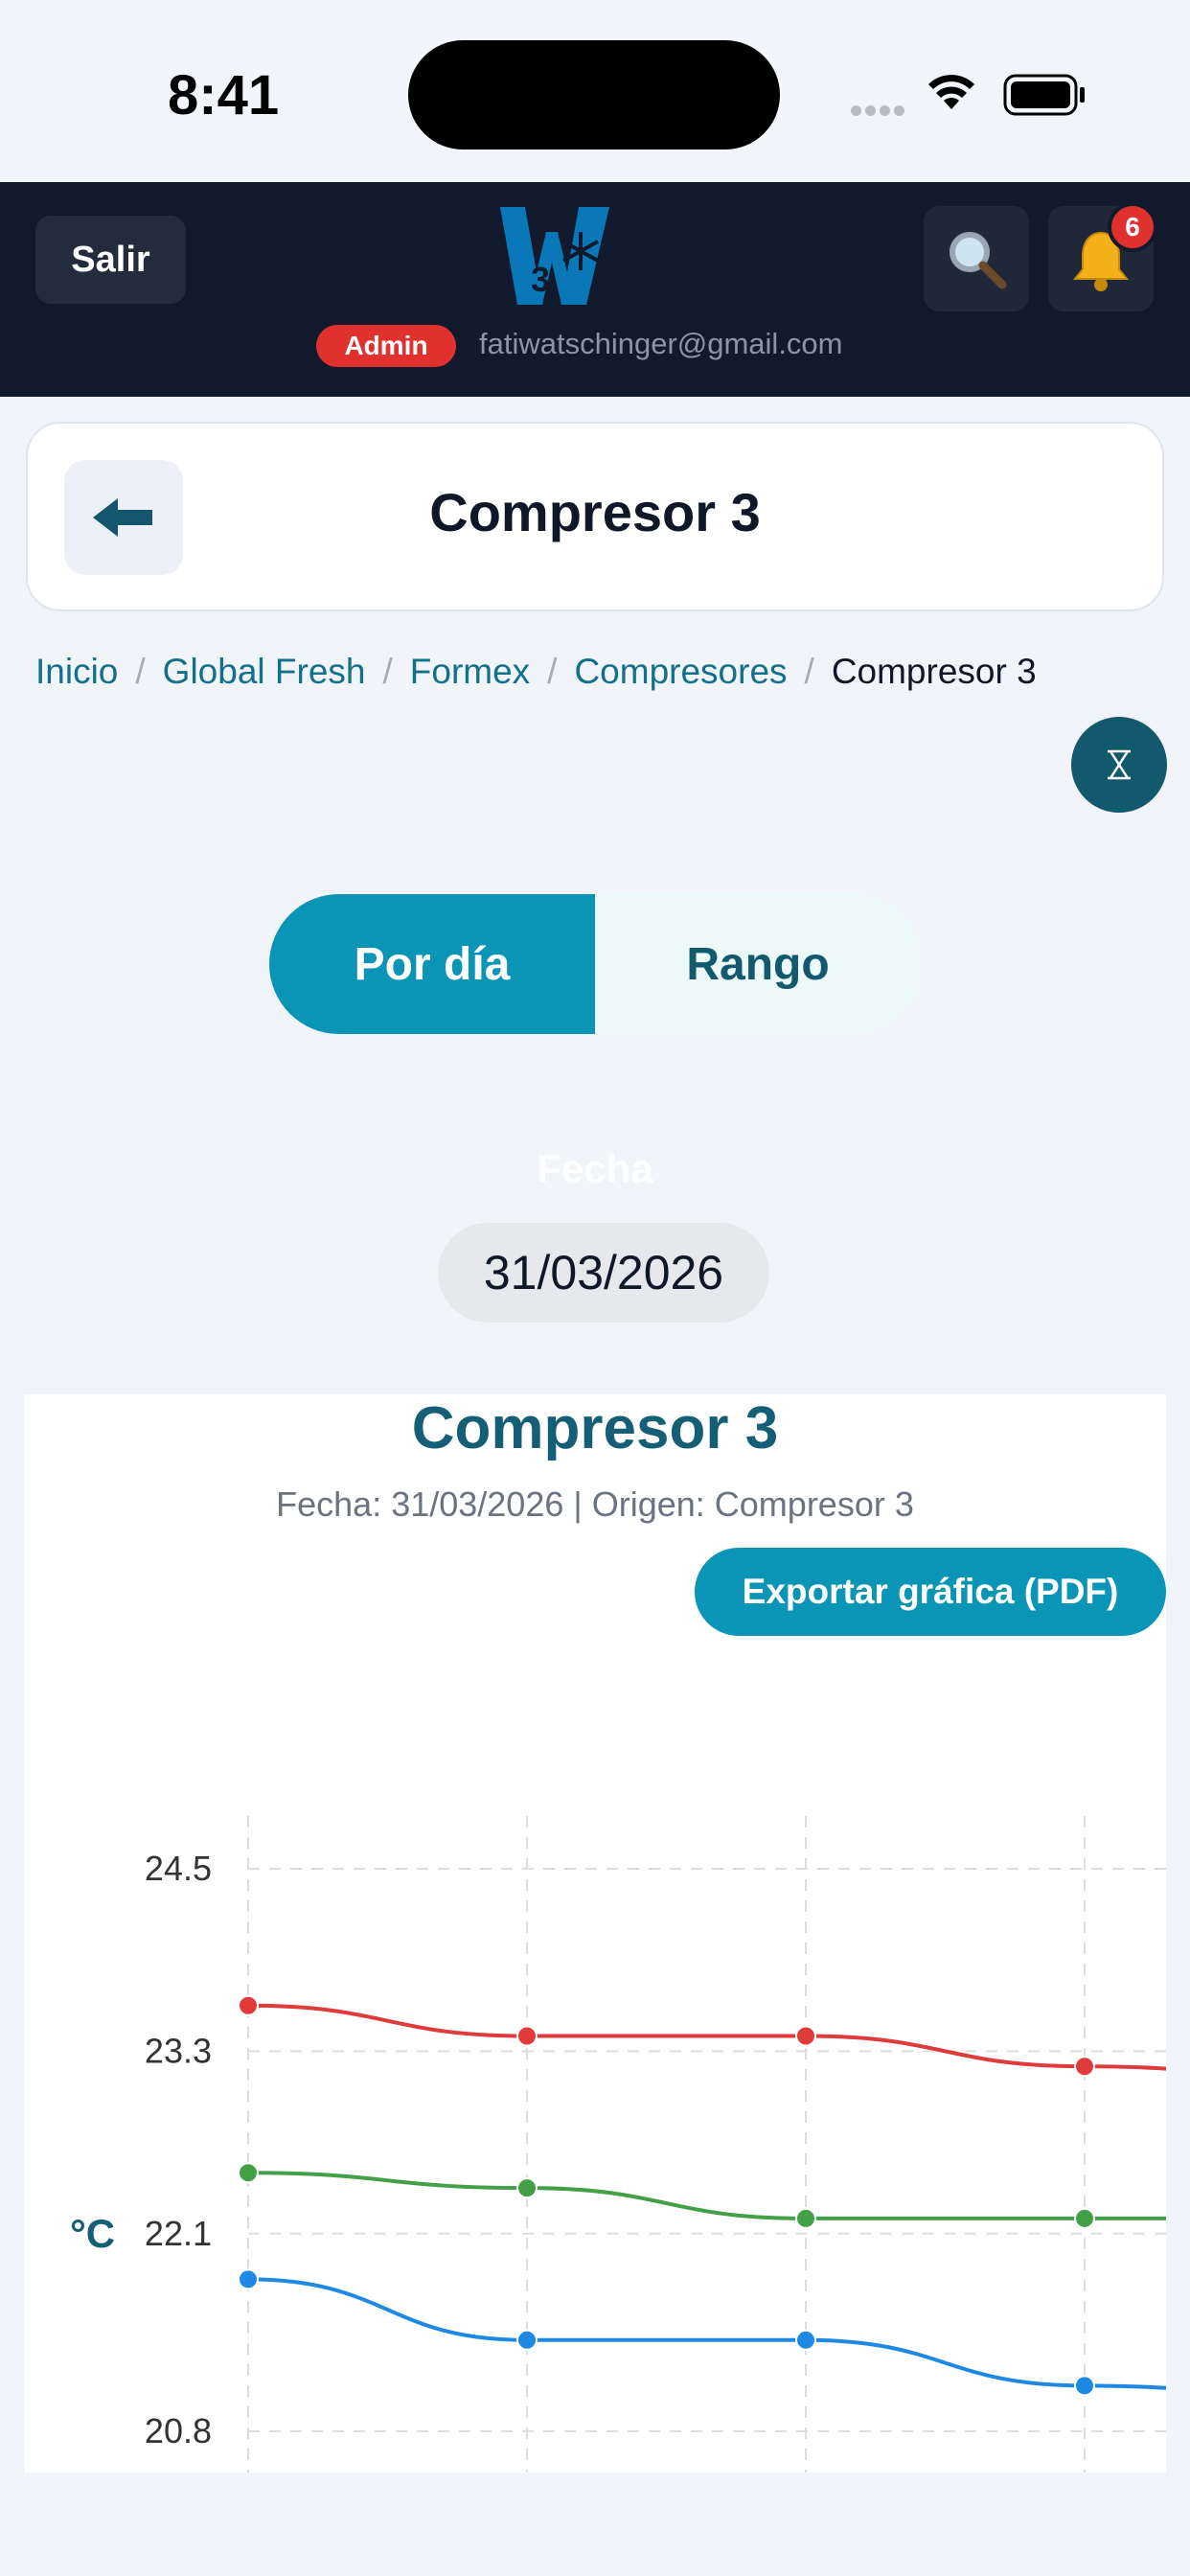 The height and width of the screenshot is (2576, 1190). Describe the element at coordinates (661, 343) in the screenshot. I see `user-email: fatiwatschinger@gmail.com` at that location.